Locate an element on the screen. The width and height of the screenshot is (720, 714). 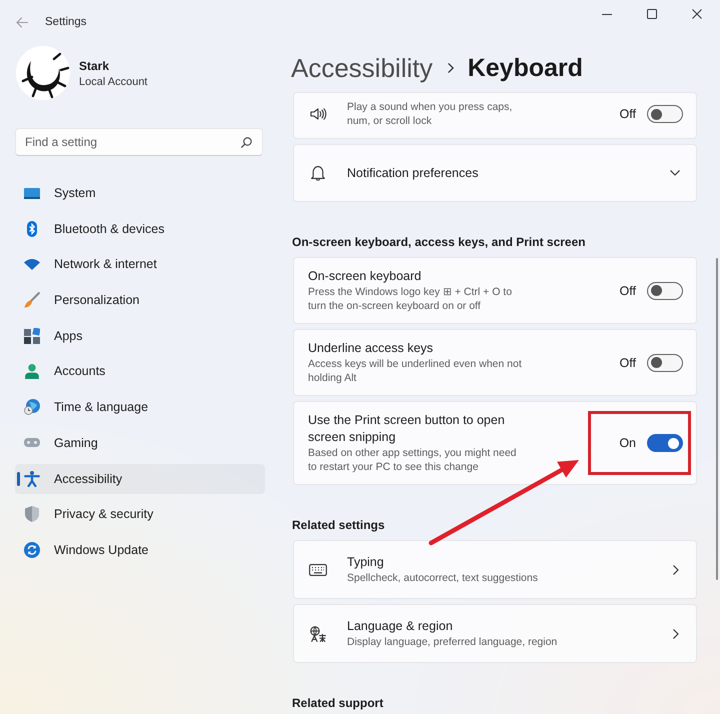
toggle-state-label: On is located at coordinates (627, 443).